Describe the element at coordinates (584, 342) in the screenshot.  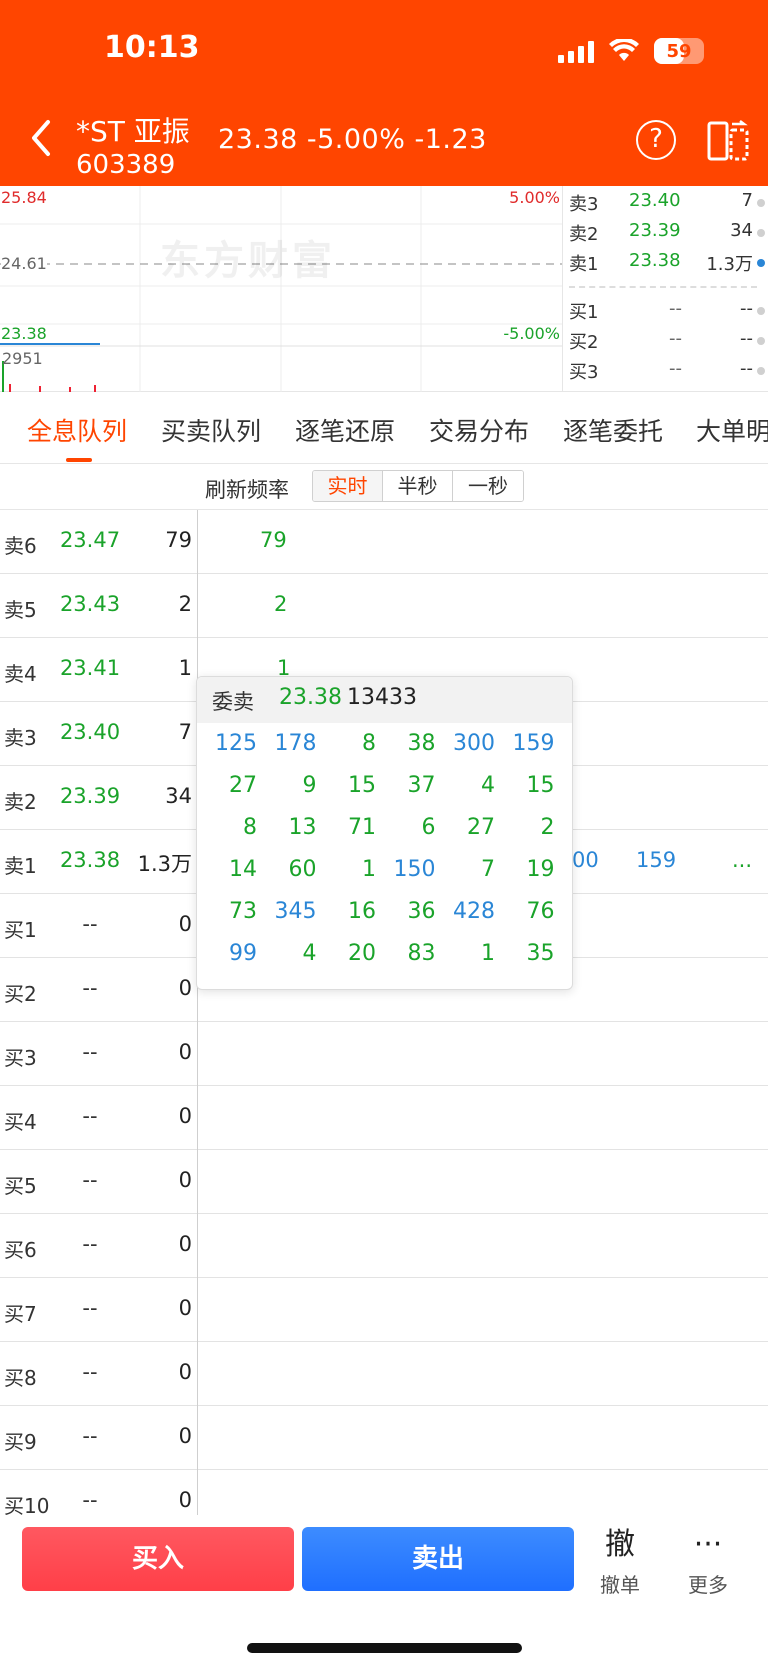
I see `depth-label: 买2` at that location.